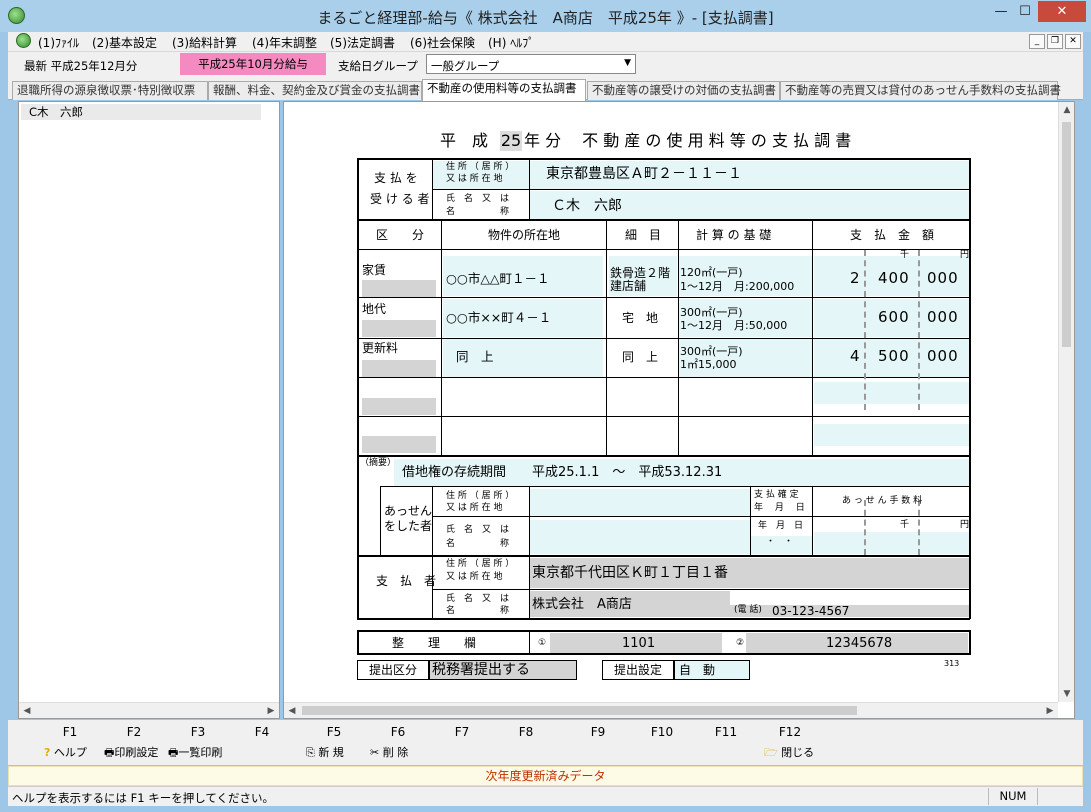 Image resolution: width=1091 pixels, height=812 pixels. Describe the element at coordinates (638, 643) in the screenshot. I see `seiri-field-1: 1101` at that location.